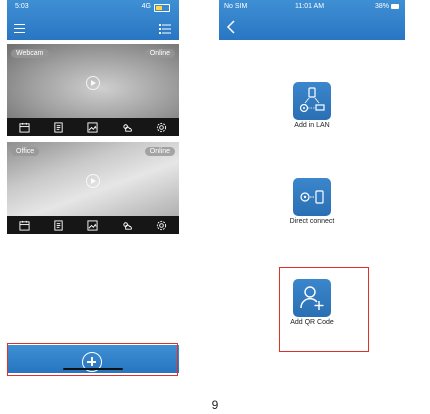  I want to click on add-in-lan-option: Add in LAN, so click(312, 105).